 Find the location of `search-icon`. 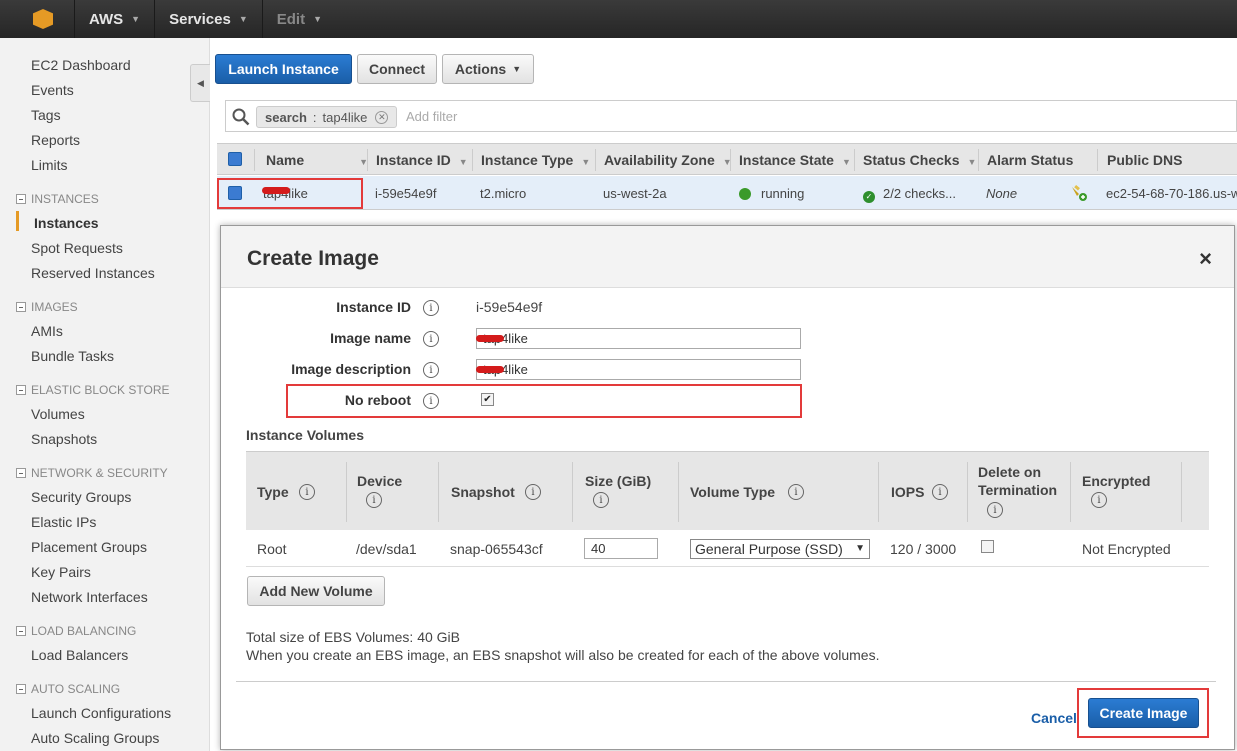

search-icon is located at coordinates (241, 117).